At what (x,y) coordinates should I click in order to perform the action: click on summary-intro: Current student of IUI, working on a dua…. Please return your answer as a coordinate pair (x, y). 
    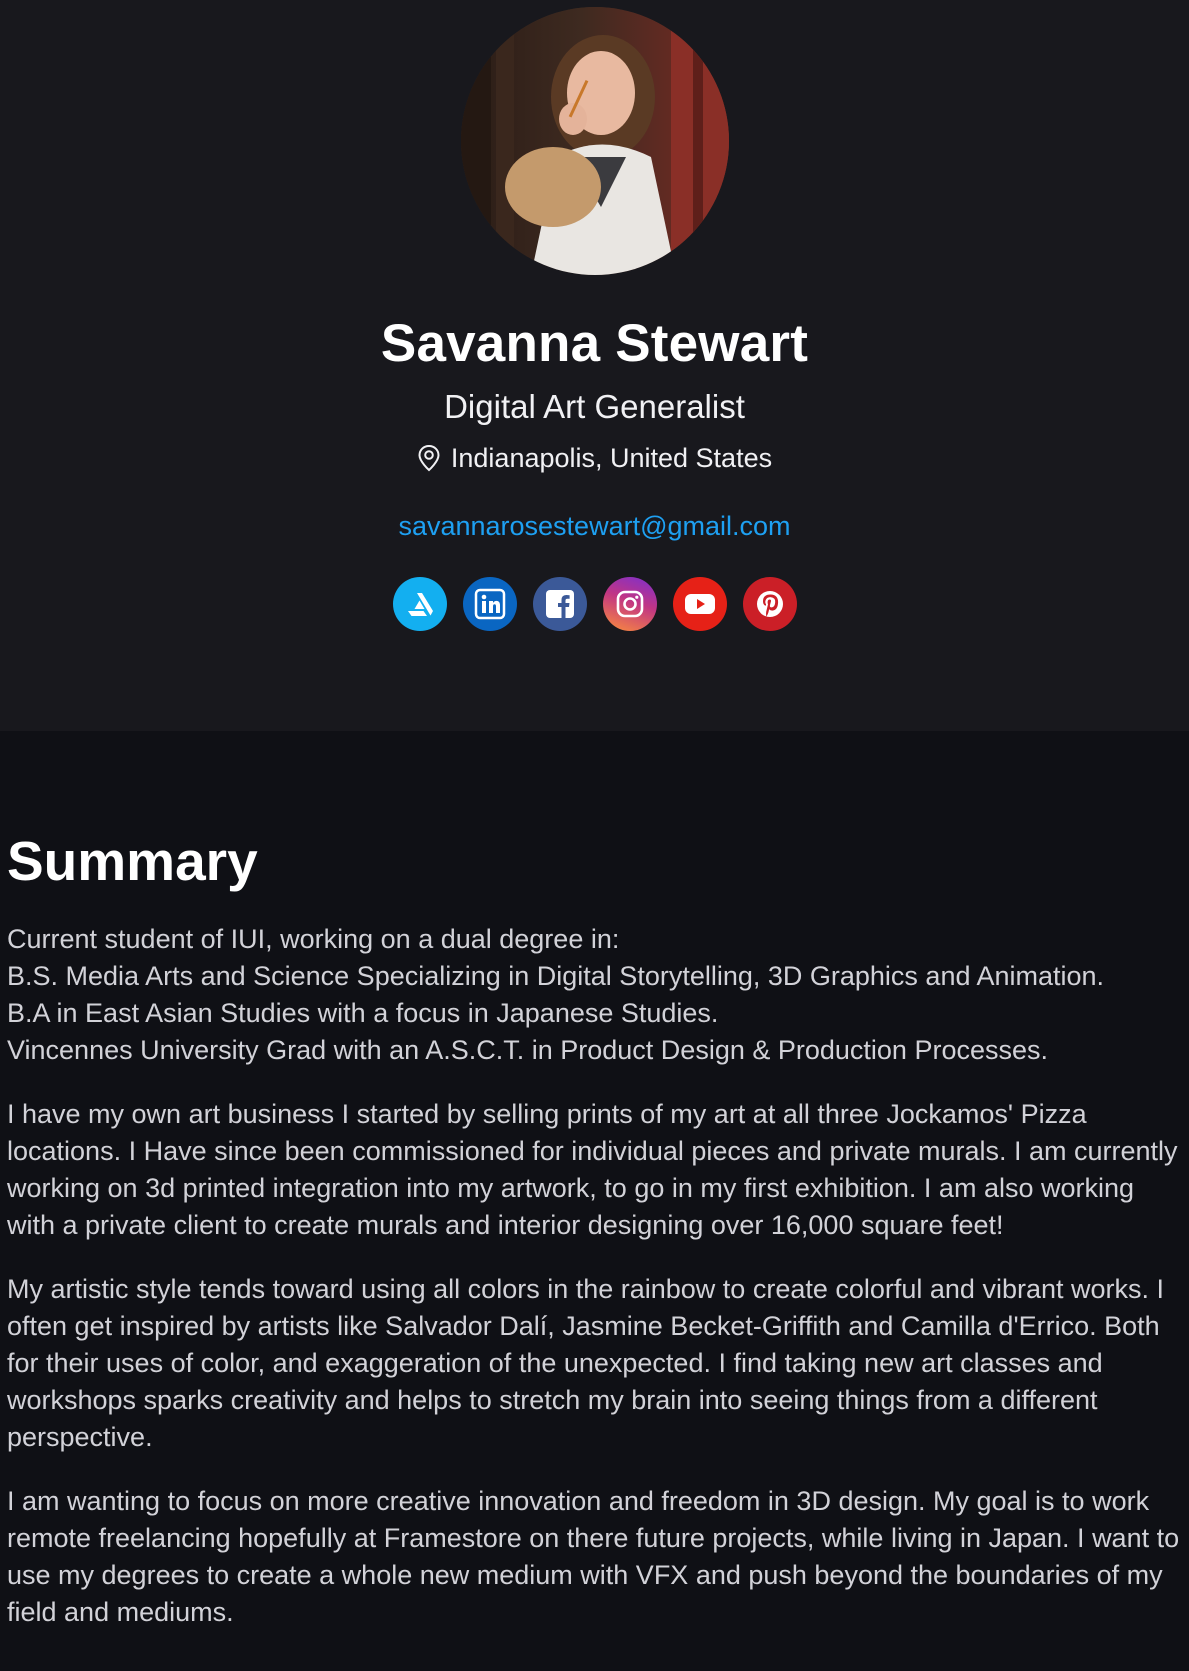
    Looking at the image, I should click on (594, 995).